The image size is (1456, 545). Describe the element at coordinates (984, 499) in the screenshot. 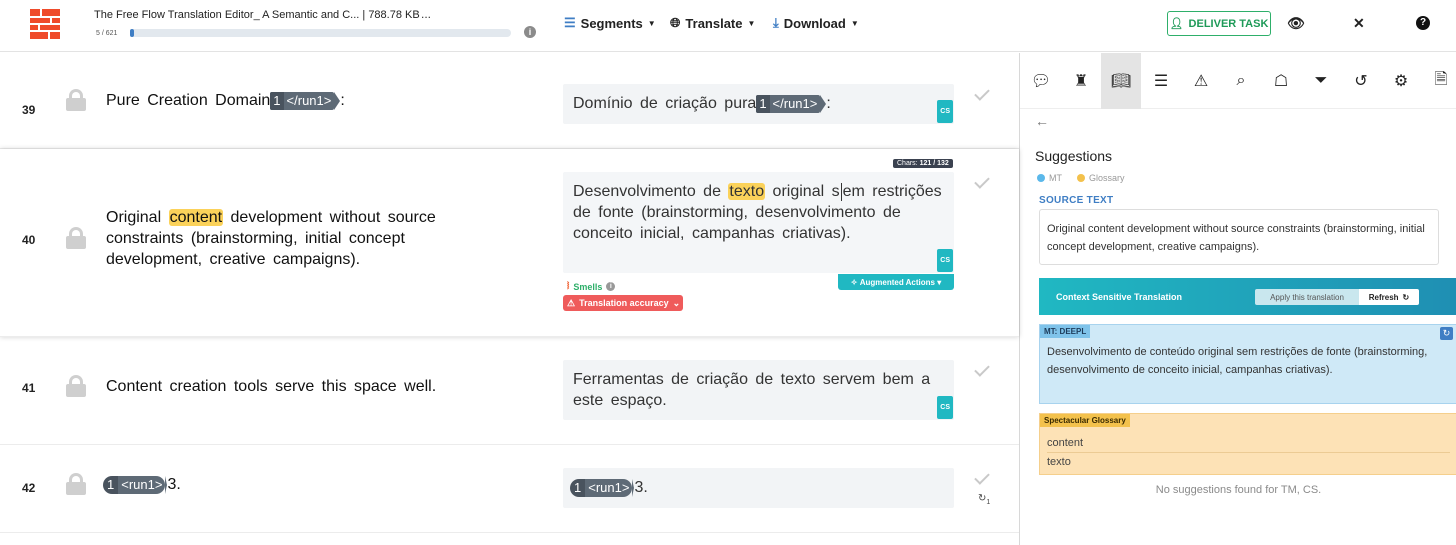

I see `history-icon: ↻1` at that location.